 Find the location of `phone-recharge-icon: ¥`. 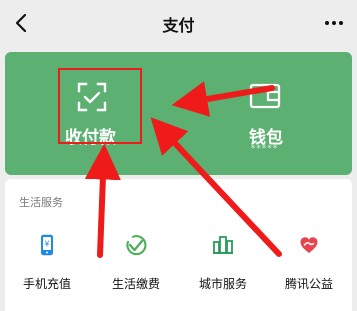

phone-recharge-icon: ¥ is located at coordinates (47, 245).